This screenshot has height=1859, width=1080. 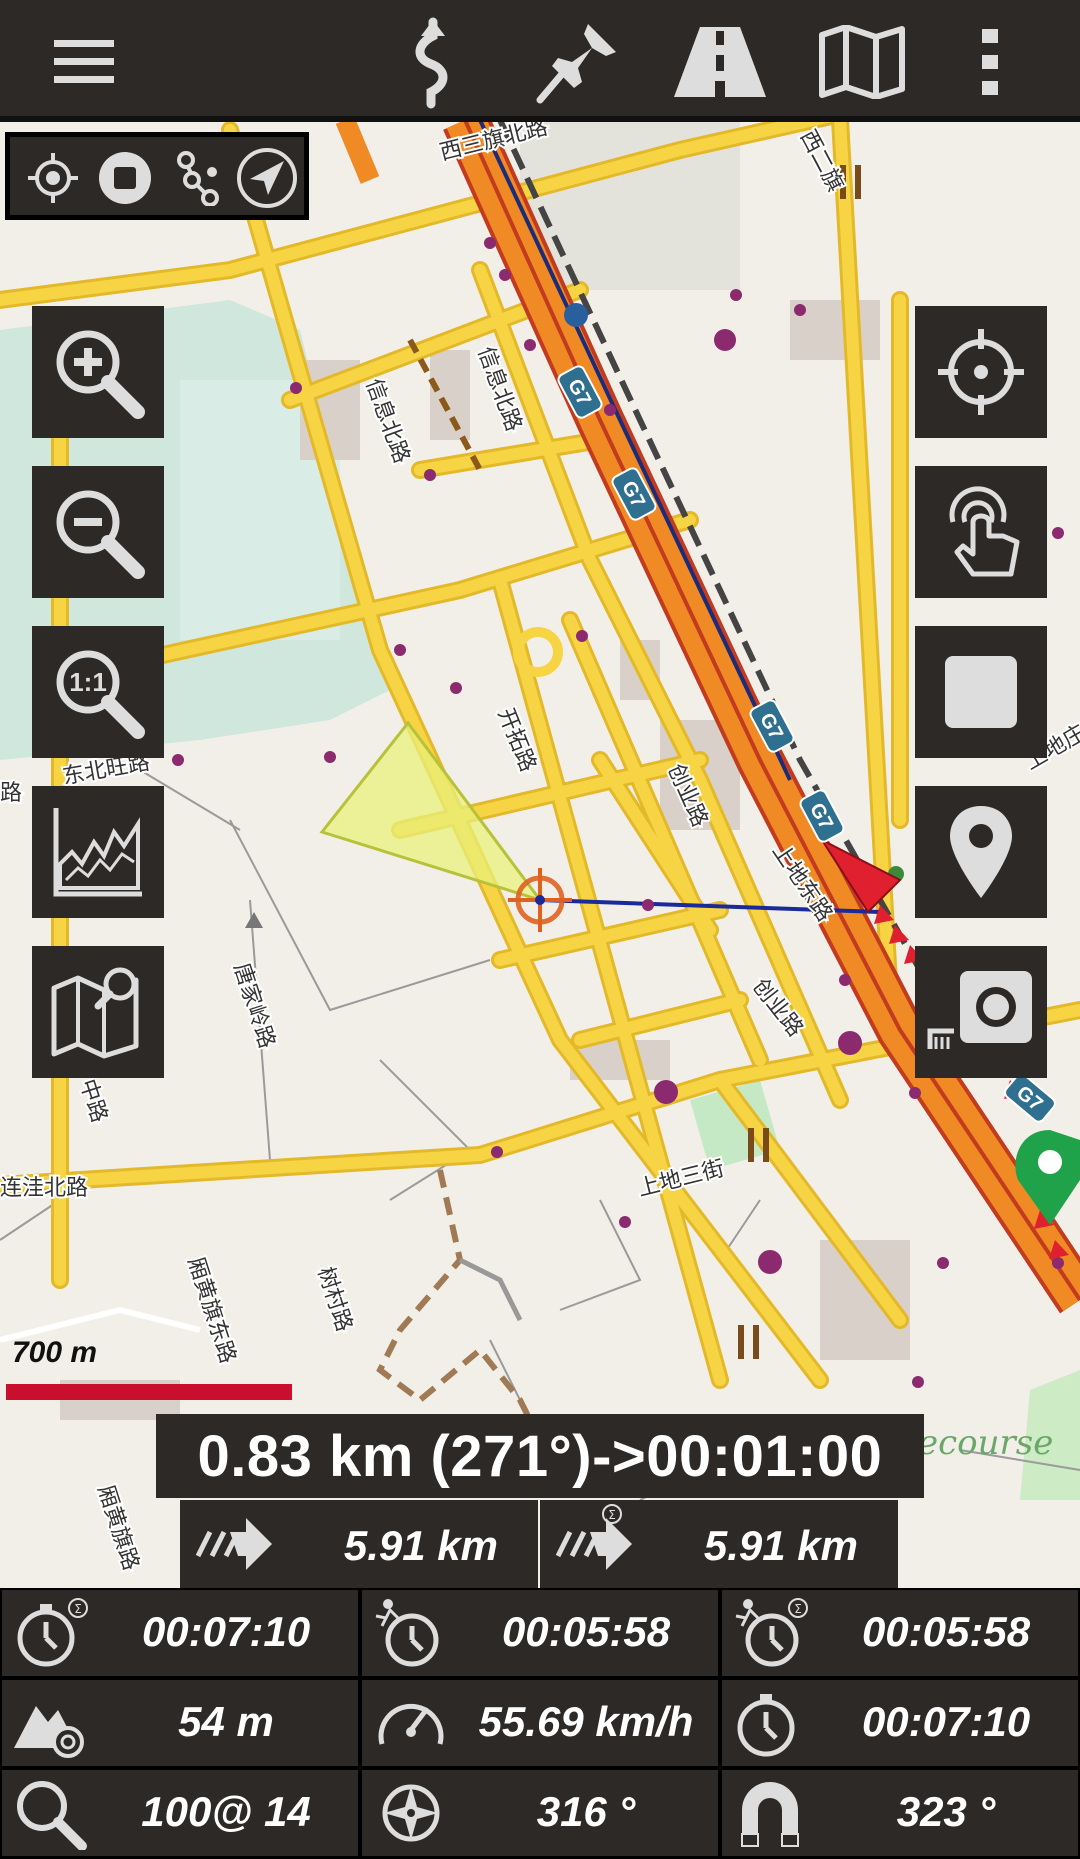 What do you see at coordinates (990, 62) in the screenshot?
I see `more-vertical-icon` at bounding box center [990, 62].